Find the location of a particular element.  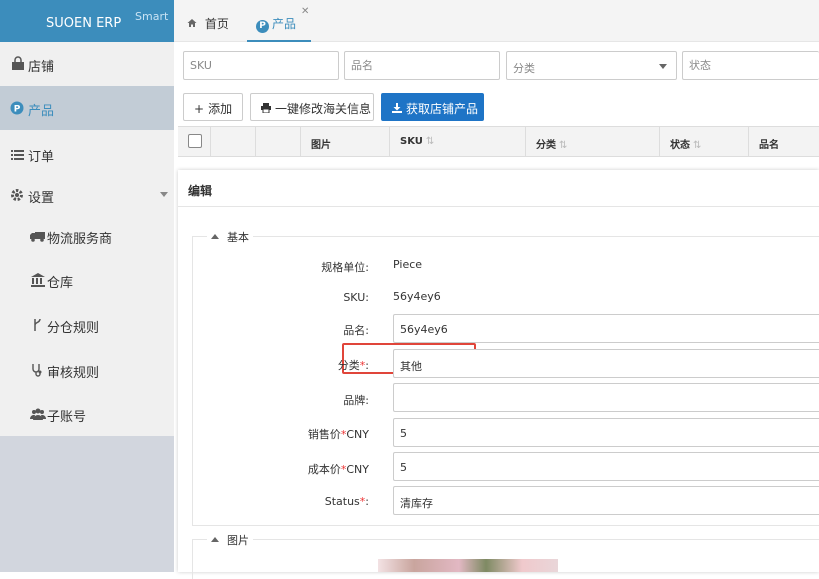

sidebar-item-orders: 订单 is located at coordinates (87, 154).